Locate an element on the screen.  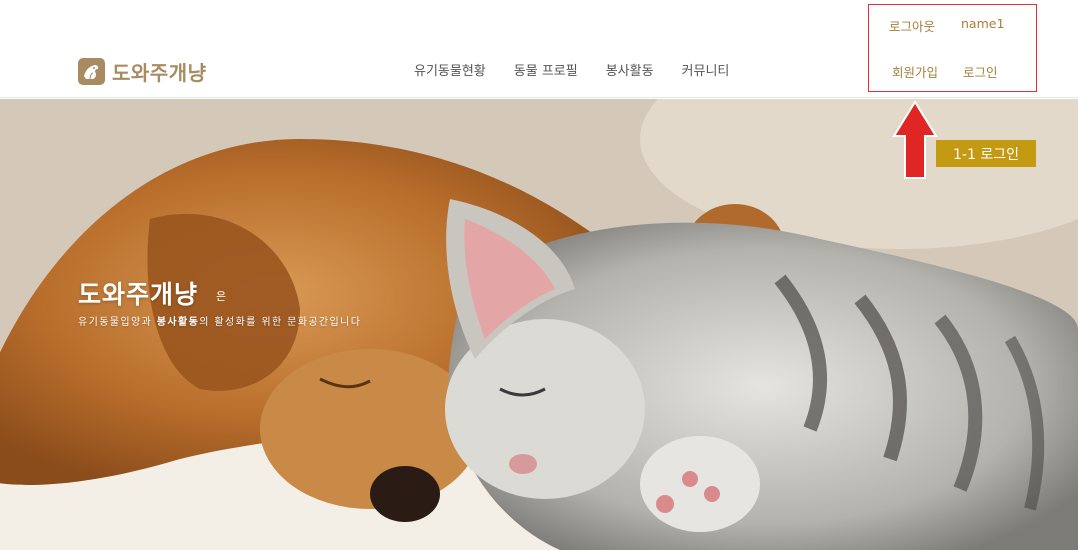
annotation-label: 1-1 로그인 is located at coordinates (986, 153).